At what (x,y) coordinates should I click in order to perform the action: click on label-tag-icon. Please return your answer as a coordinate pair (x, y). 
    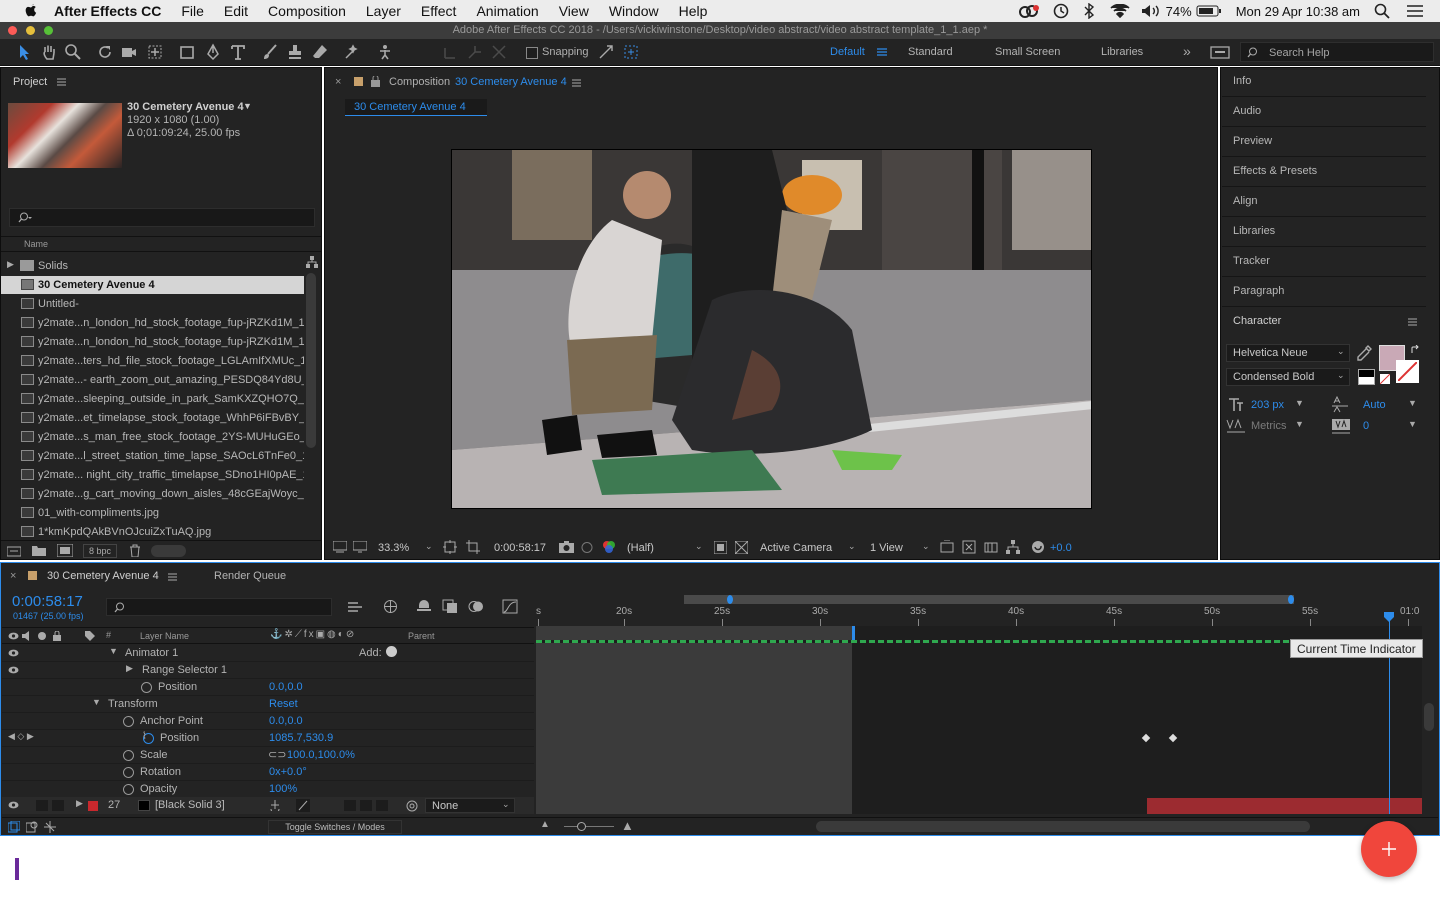
    Looking at the image, I should click on (90, 636).